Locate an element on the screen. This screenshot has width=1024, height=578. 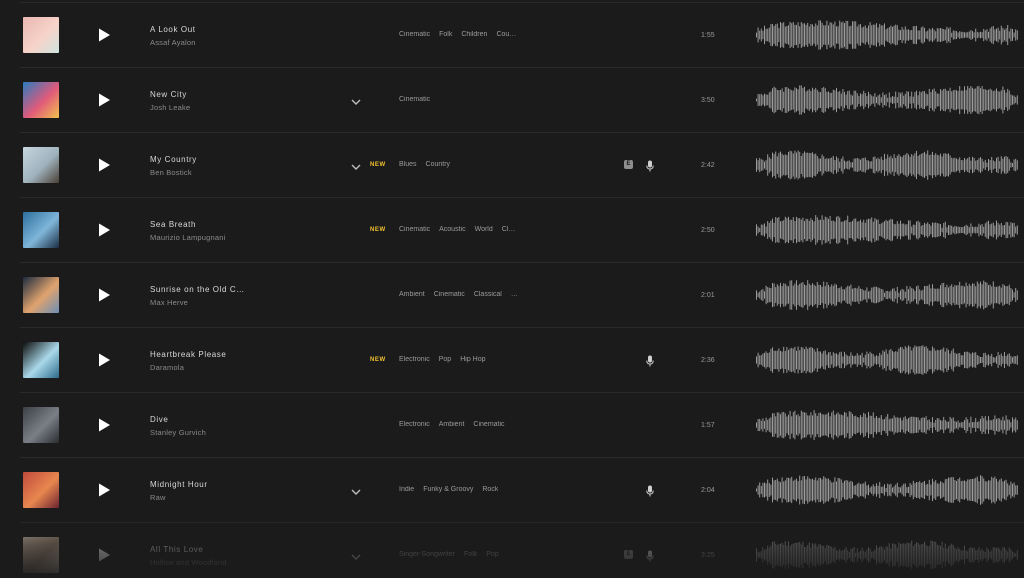
track-duration: 1:55 is located at coordinates (708, 35).